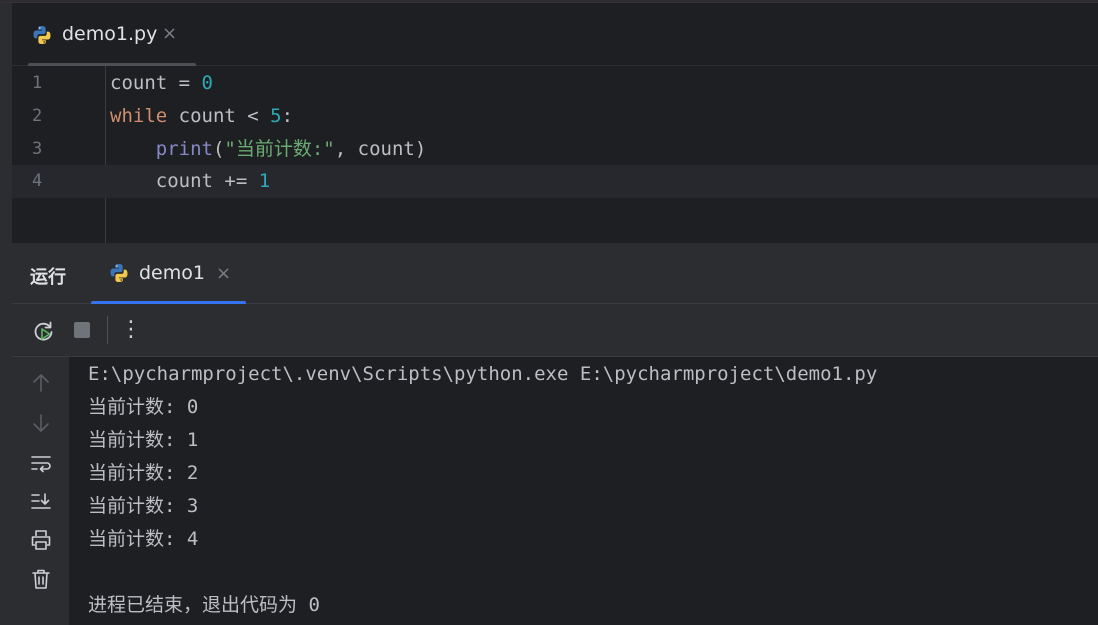  Describe the element at coordinates (143, 440) in the screenshot. I see `console-line: 当前计数: 1` at that location.